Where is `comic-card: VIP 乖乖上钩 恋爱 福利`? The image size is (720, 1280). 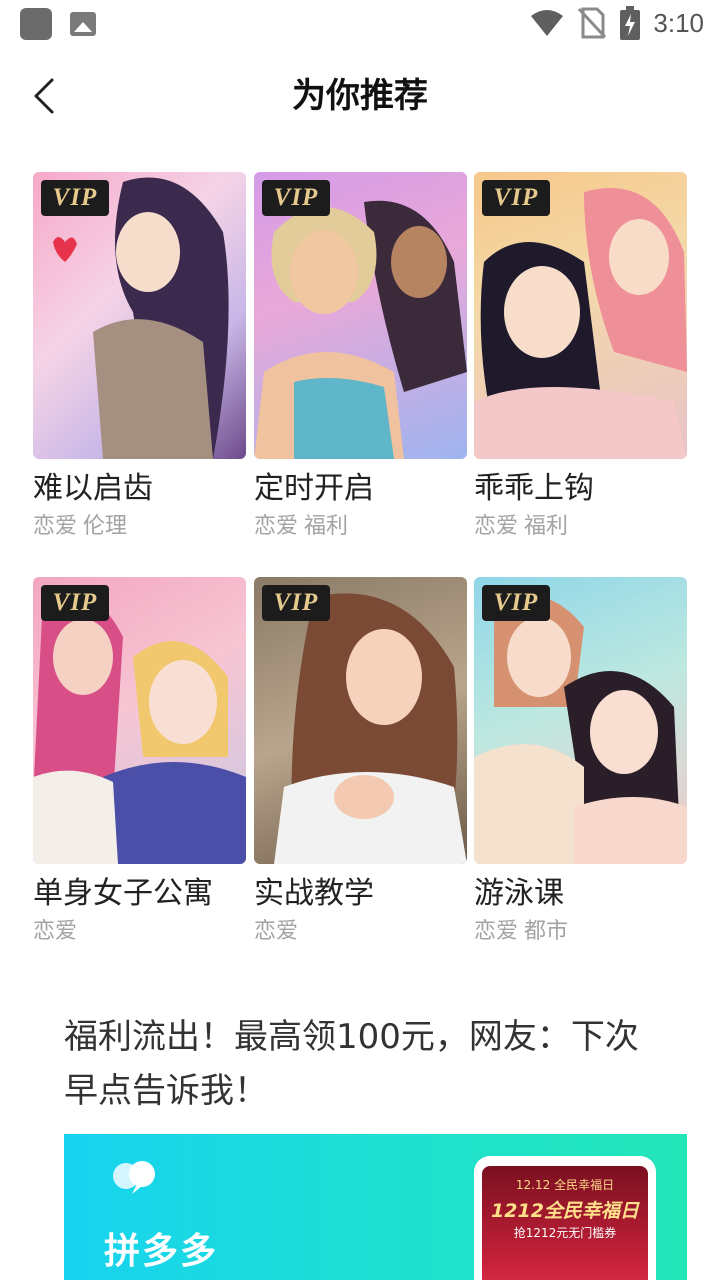
comic-card: VIP 乖乖上钩 恋爱 福利 is located at coordinates (580, 356).